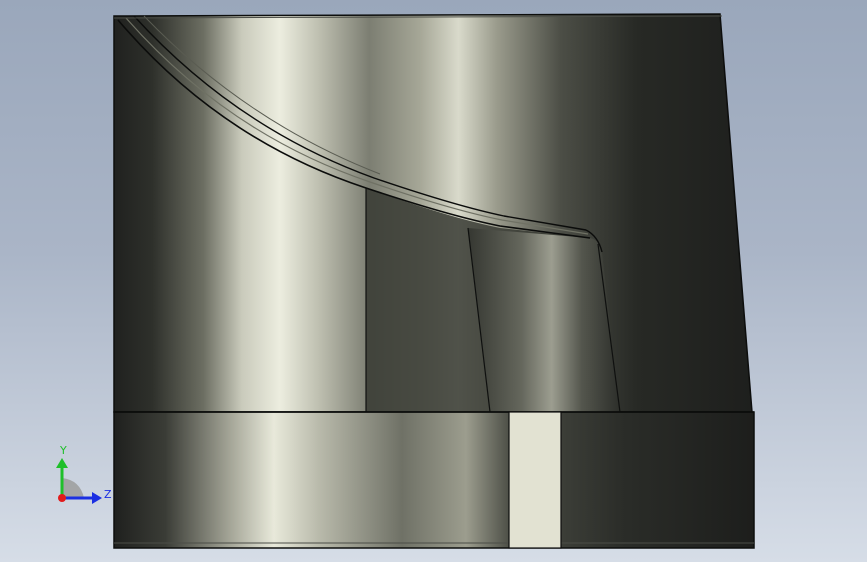 This screenshot has height=562, width=867. I want to click on y-axis-label: Y, so click(63, 450).